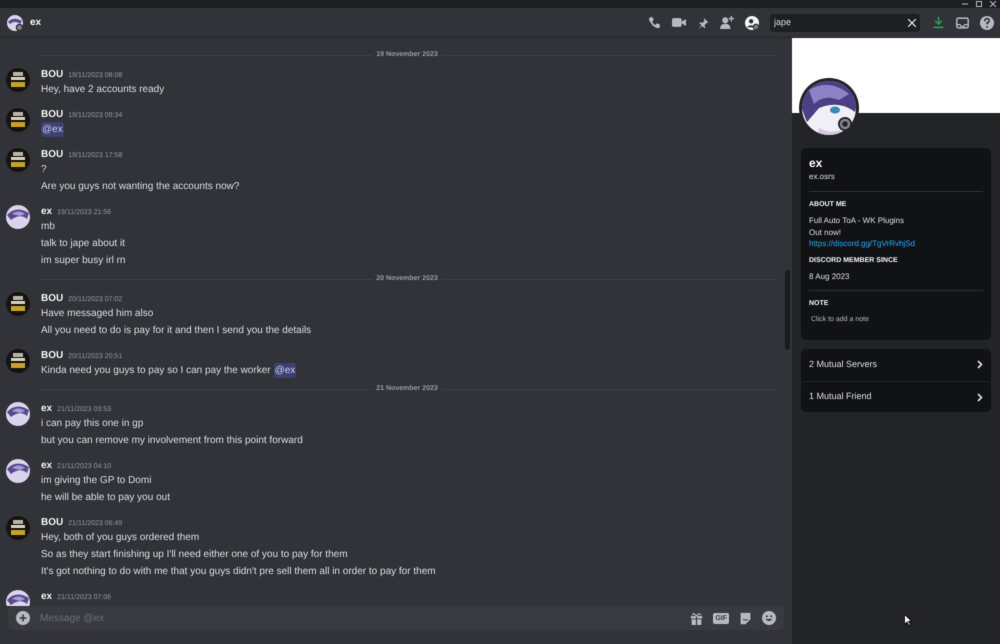  Describe the element at coordinates (679, 22) in the screenshot. I see `video-camera-icon` at that location.